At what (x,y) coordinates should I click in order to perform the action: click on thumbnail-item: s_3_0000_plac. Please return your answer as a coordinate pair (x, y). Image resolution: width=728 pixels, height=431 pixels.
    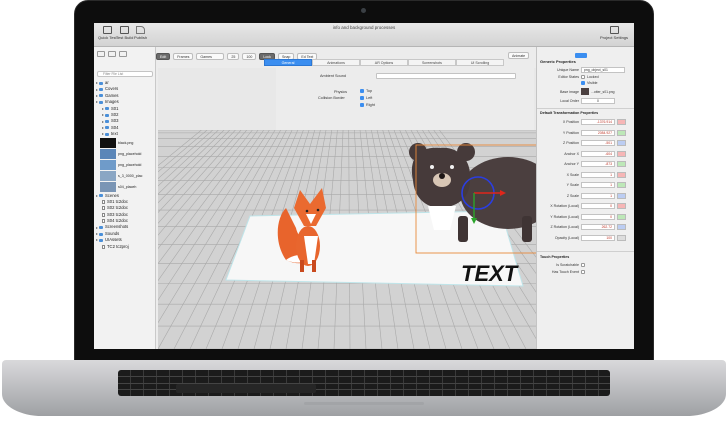
    Looking at the image, I should click on (126, 176).